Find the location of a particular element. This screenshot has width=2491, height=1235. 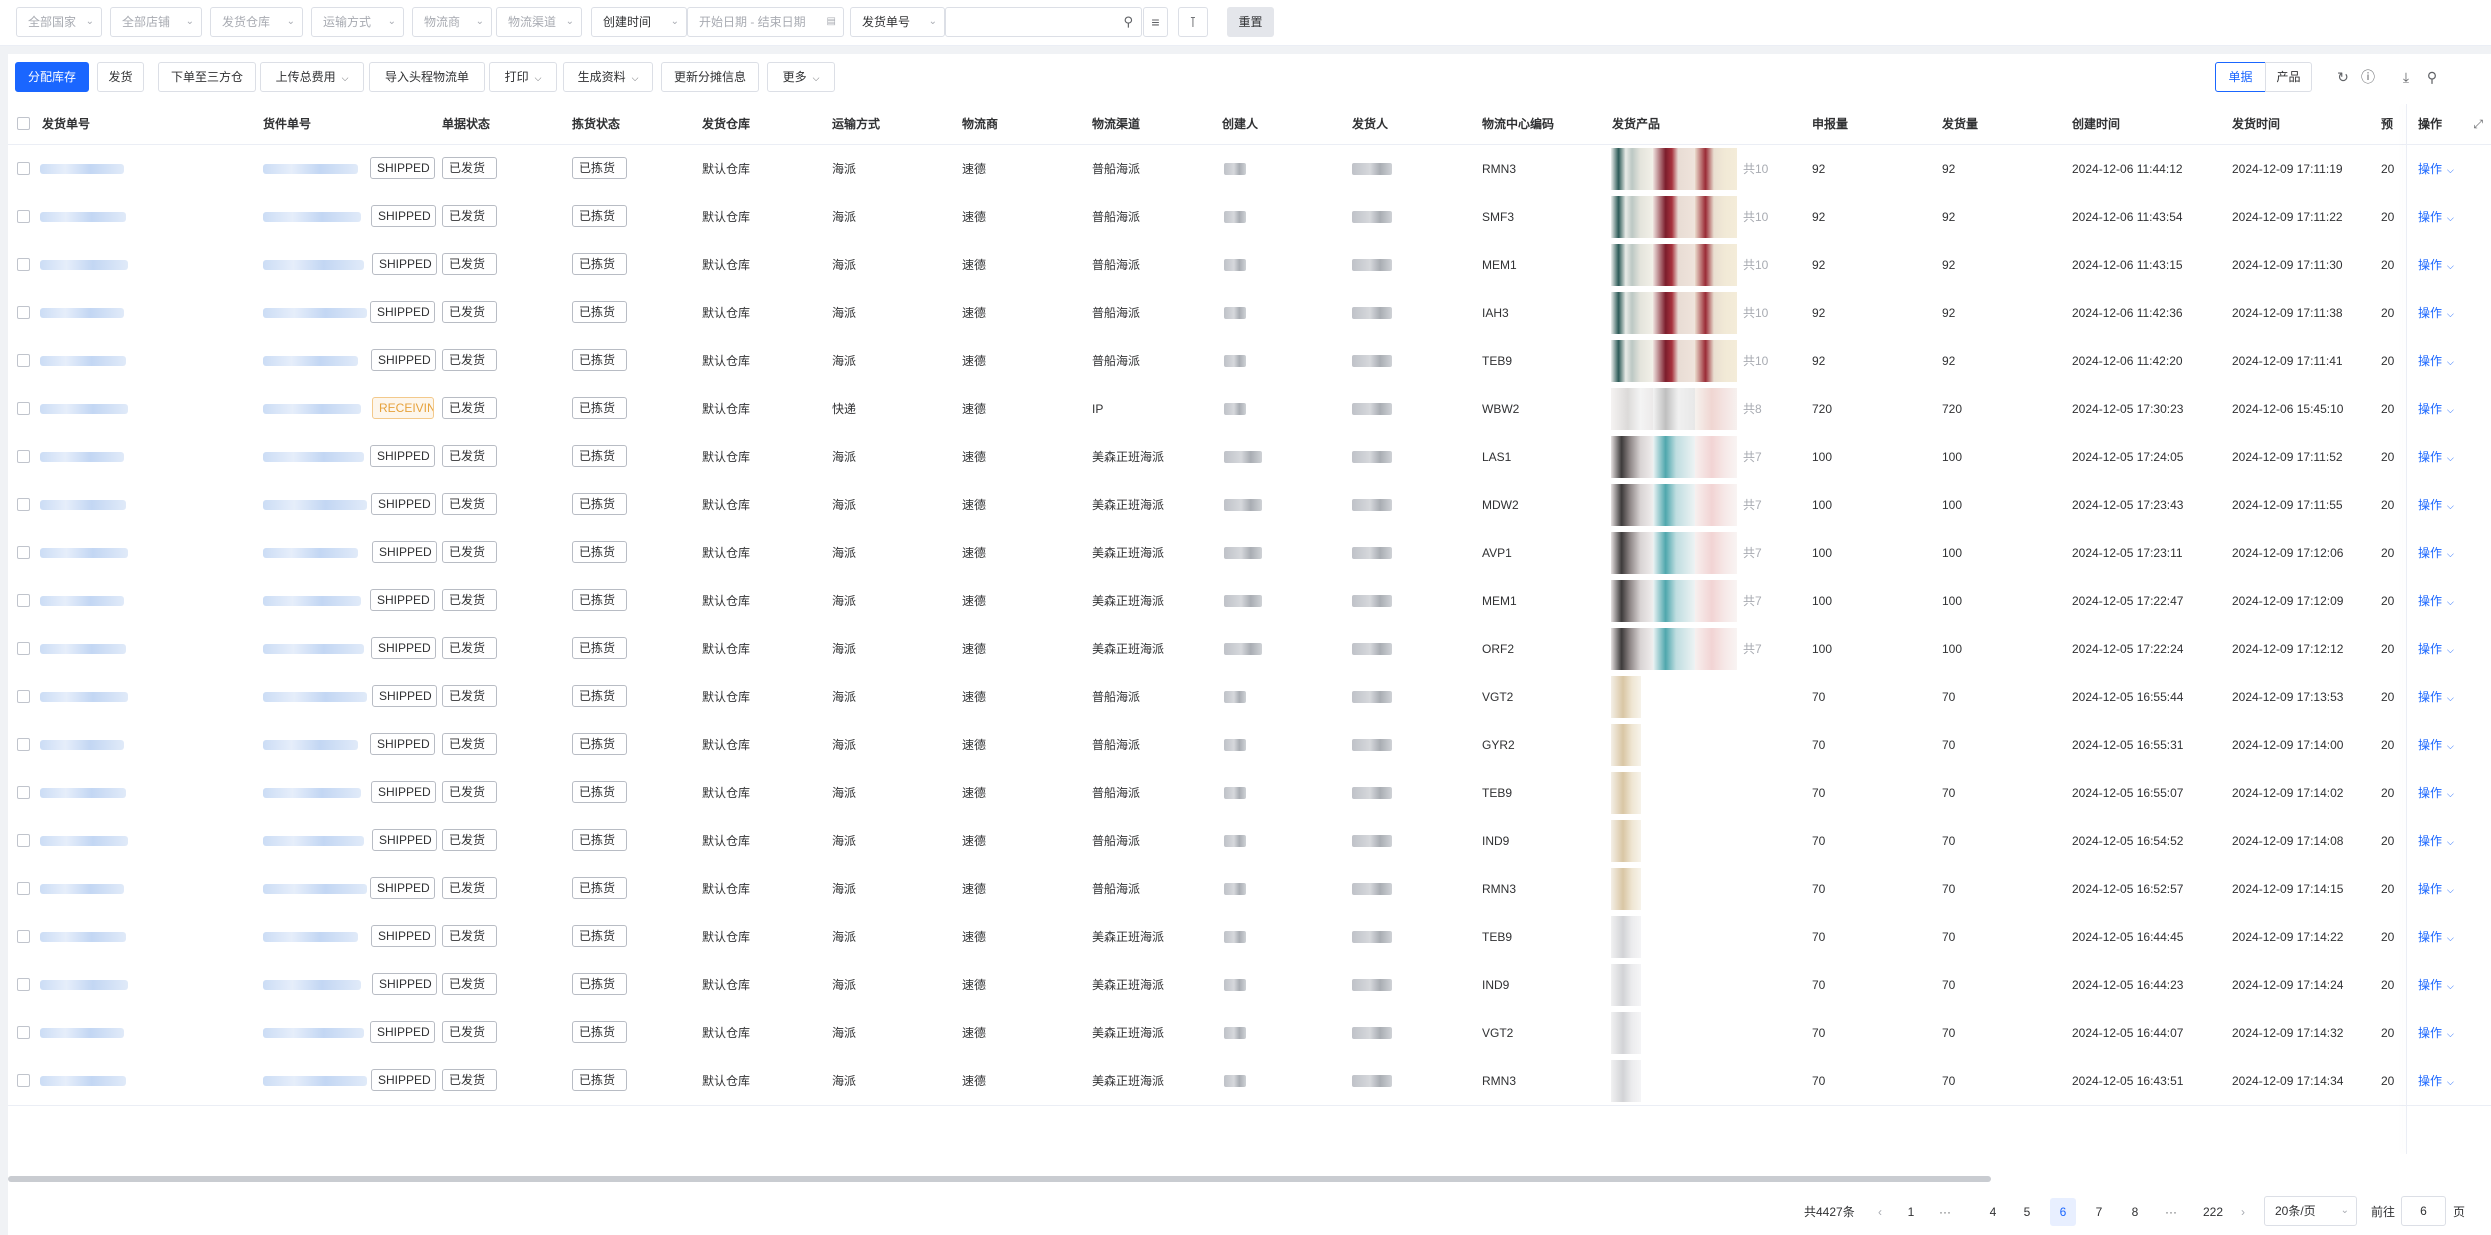

generate-docs-button: 生成资料 ⌵ is located at coordinates (608, 77).